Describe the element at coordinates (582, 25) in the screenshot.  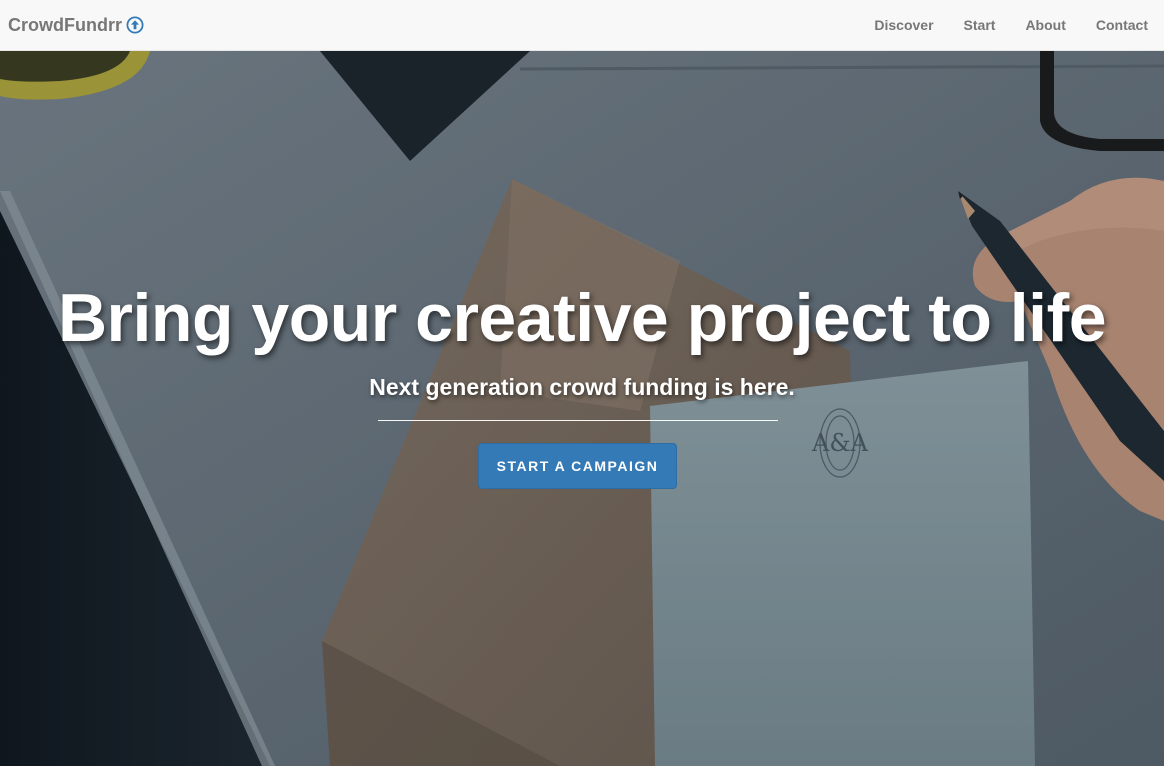
I see `navbar: CrowdFundrr Discover Start About Contact` at that location.